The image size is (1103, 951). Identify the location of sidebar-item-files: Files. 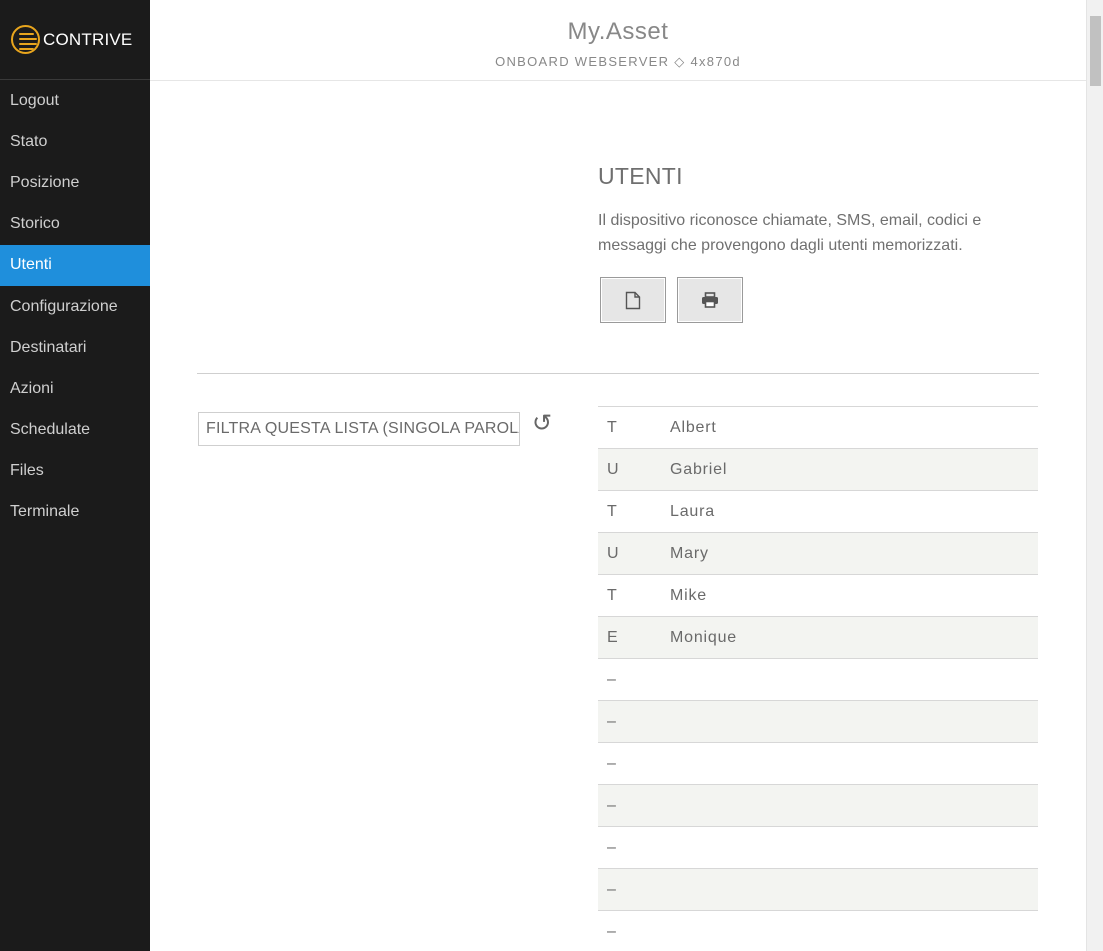
(75, 471).